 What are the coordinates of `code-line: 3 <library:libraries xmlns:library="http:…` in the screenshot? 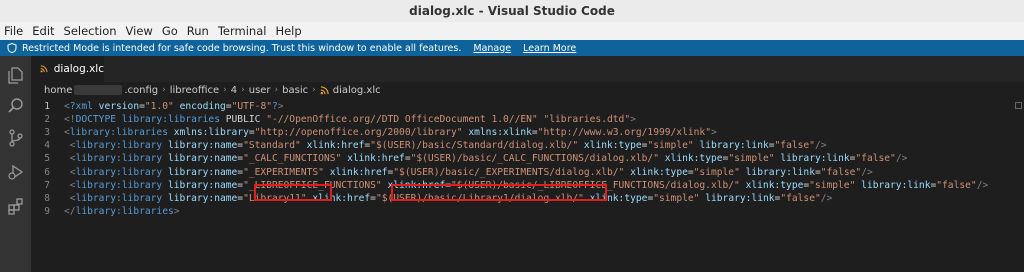 It's located at (527, 132).